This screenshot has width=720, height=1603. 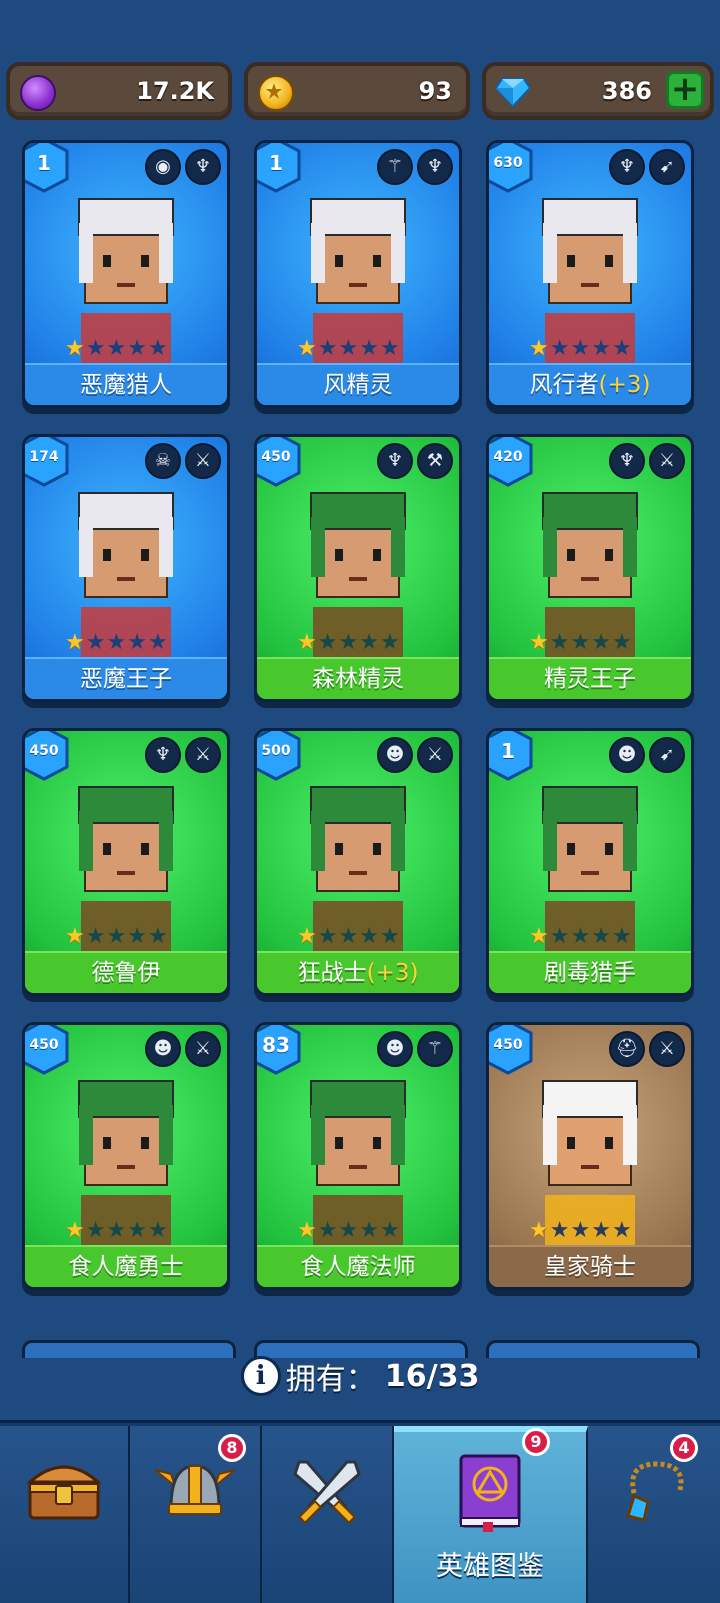 I want to click on diamond-currency-value: 386, so click(x=626, y=91).